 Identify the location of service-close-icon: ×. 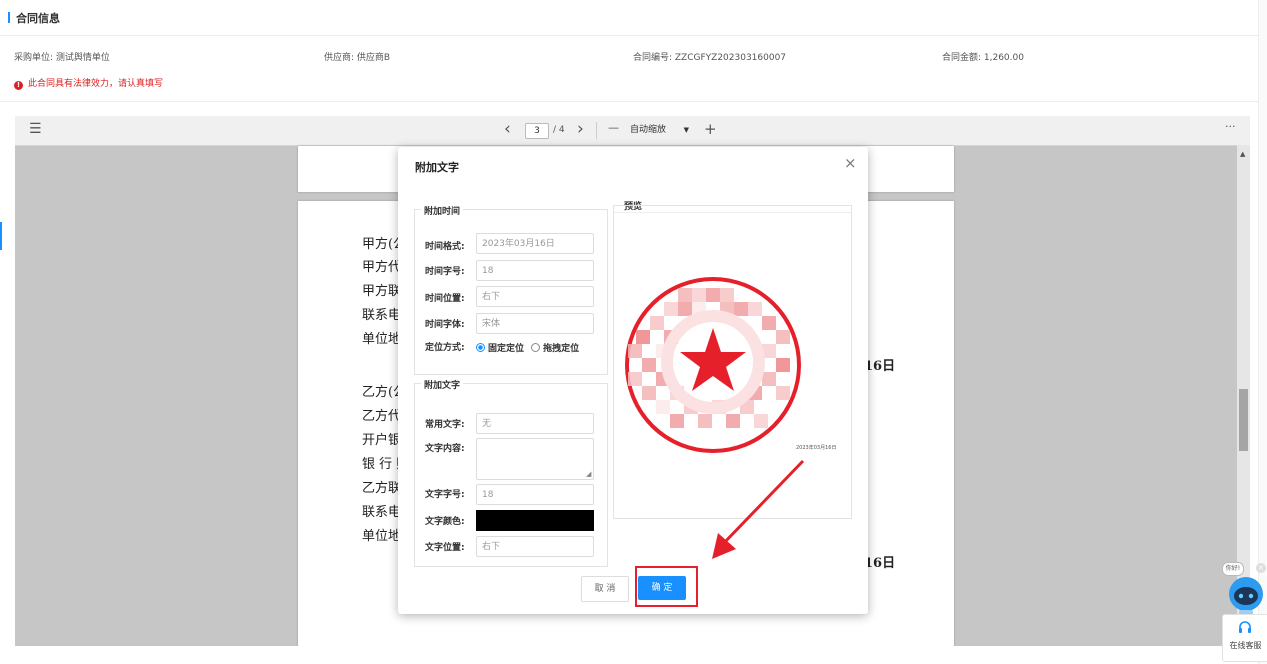
(1261, 568).